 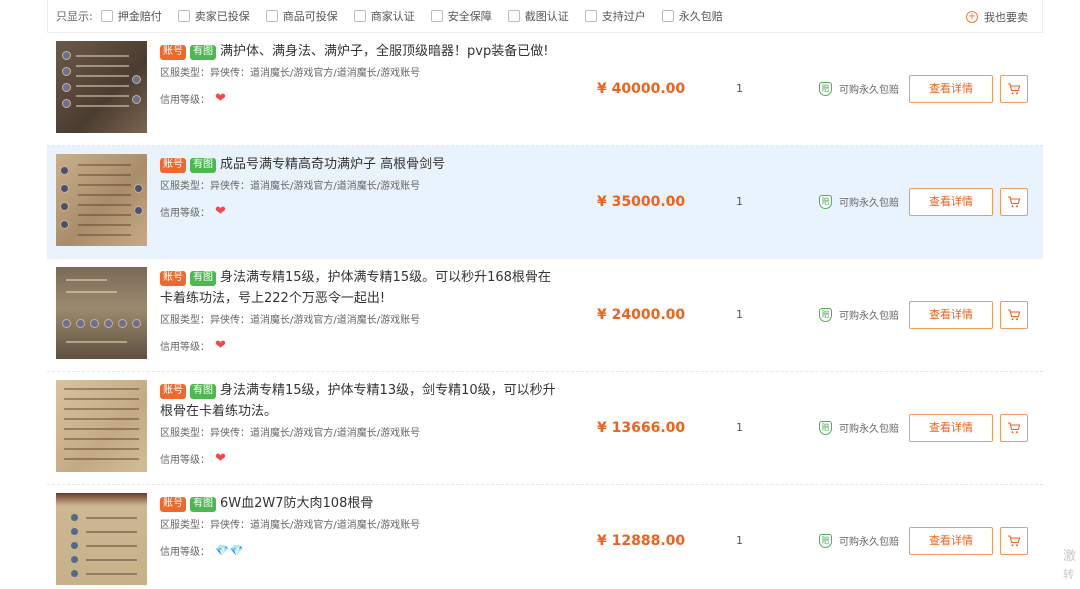 I want to click on listing-title: 账号 有图 6W血2W7防大肉108根骨, so click(x=360, y=503).